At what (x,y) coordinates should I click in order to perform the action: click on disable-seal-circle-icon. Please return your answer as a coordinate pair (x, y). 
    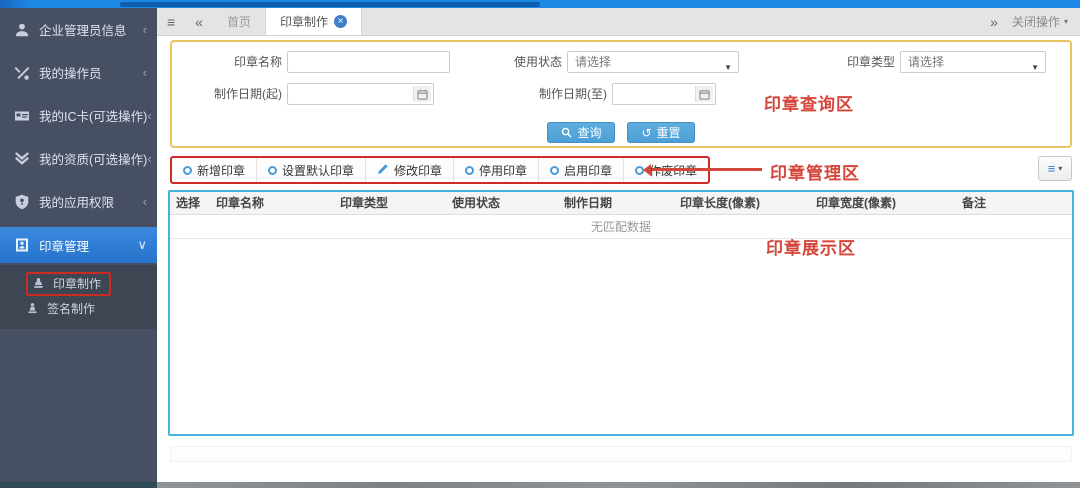
    Looking at the image, I should click on (470, 170).